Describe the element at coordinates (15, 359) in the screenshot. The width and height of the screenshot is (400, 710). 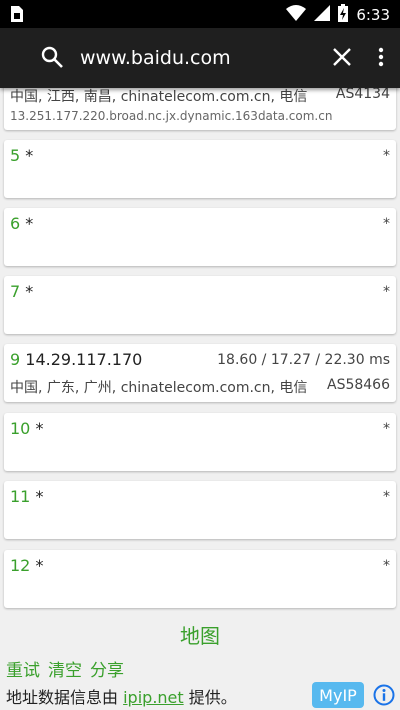
I see `hop-number: 9` at that location.